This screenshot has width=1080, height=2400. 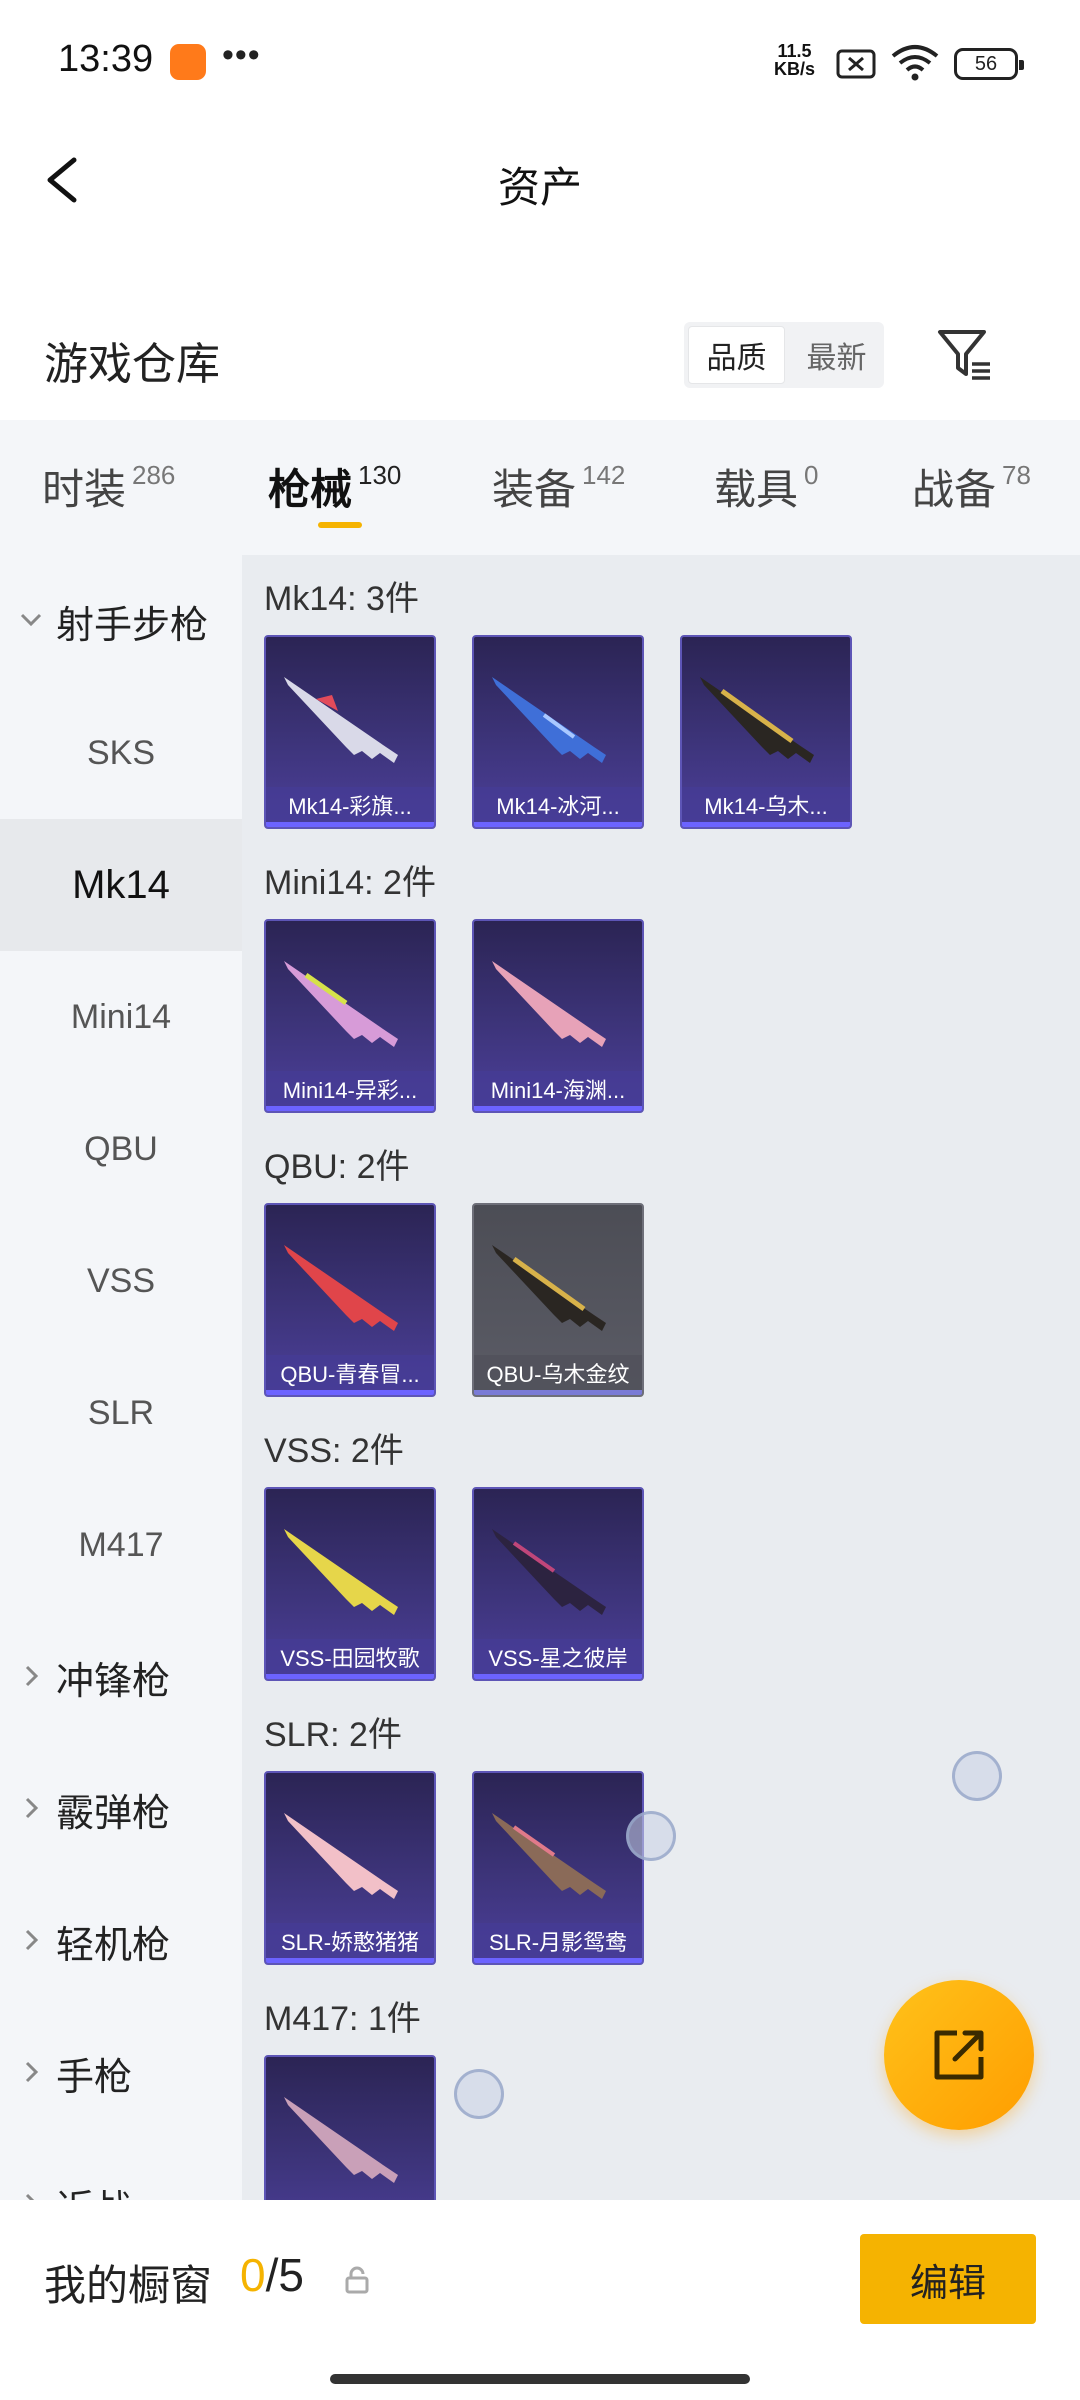 What do you see at coordinates (756, 489) in the screenshot?
I see `tab-label: 载具` at bounding box center [756, 489].